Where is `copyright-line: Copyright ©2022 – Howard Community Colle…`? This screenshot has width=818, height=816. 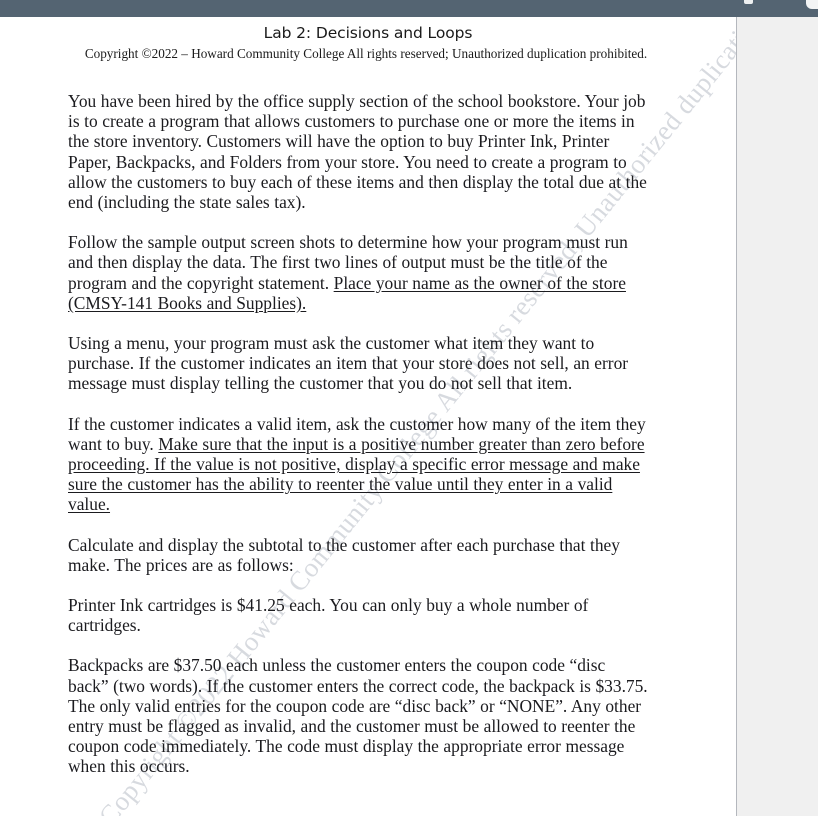 copyright-line: Copyright ©2022 – Howard Community Colle… is located at coordinates (366, 53).